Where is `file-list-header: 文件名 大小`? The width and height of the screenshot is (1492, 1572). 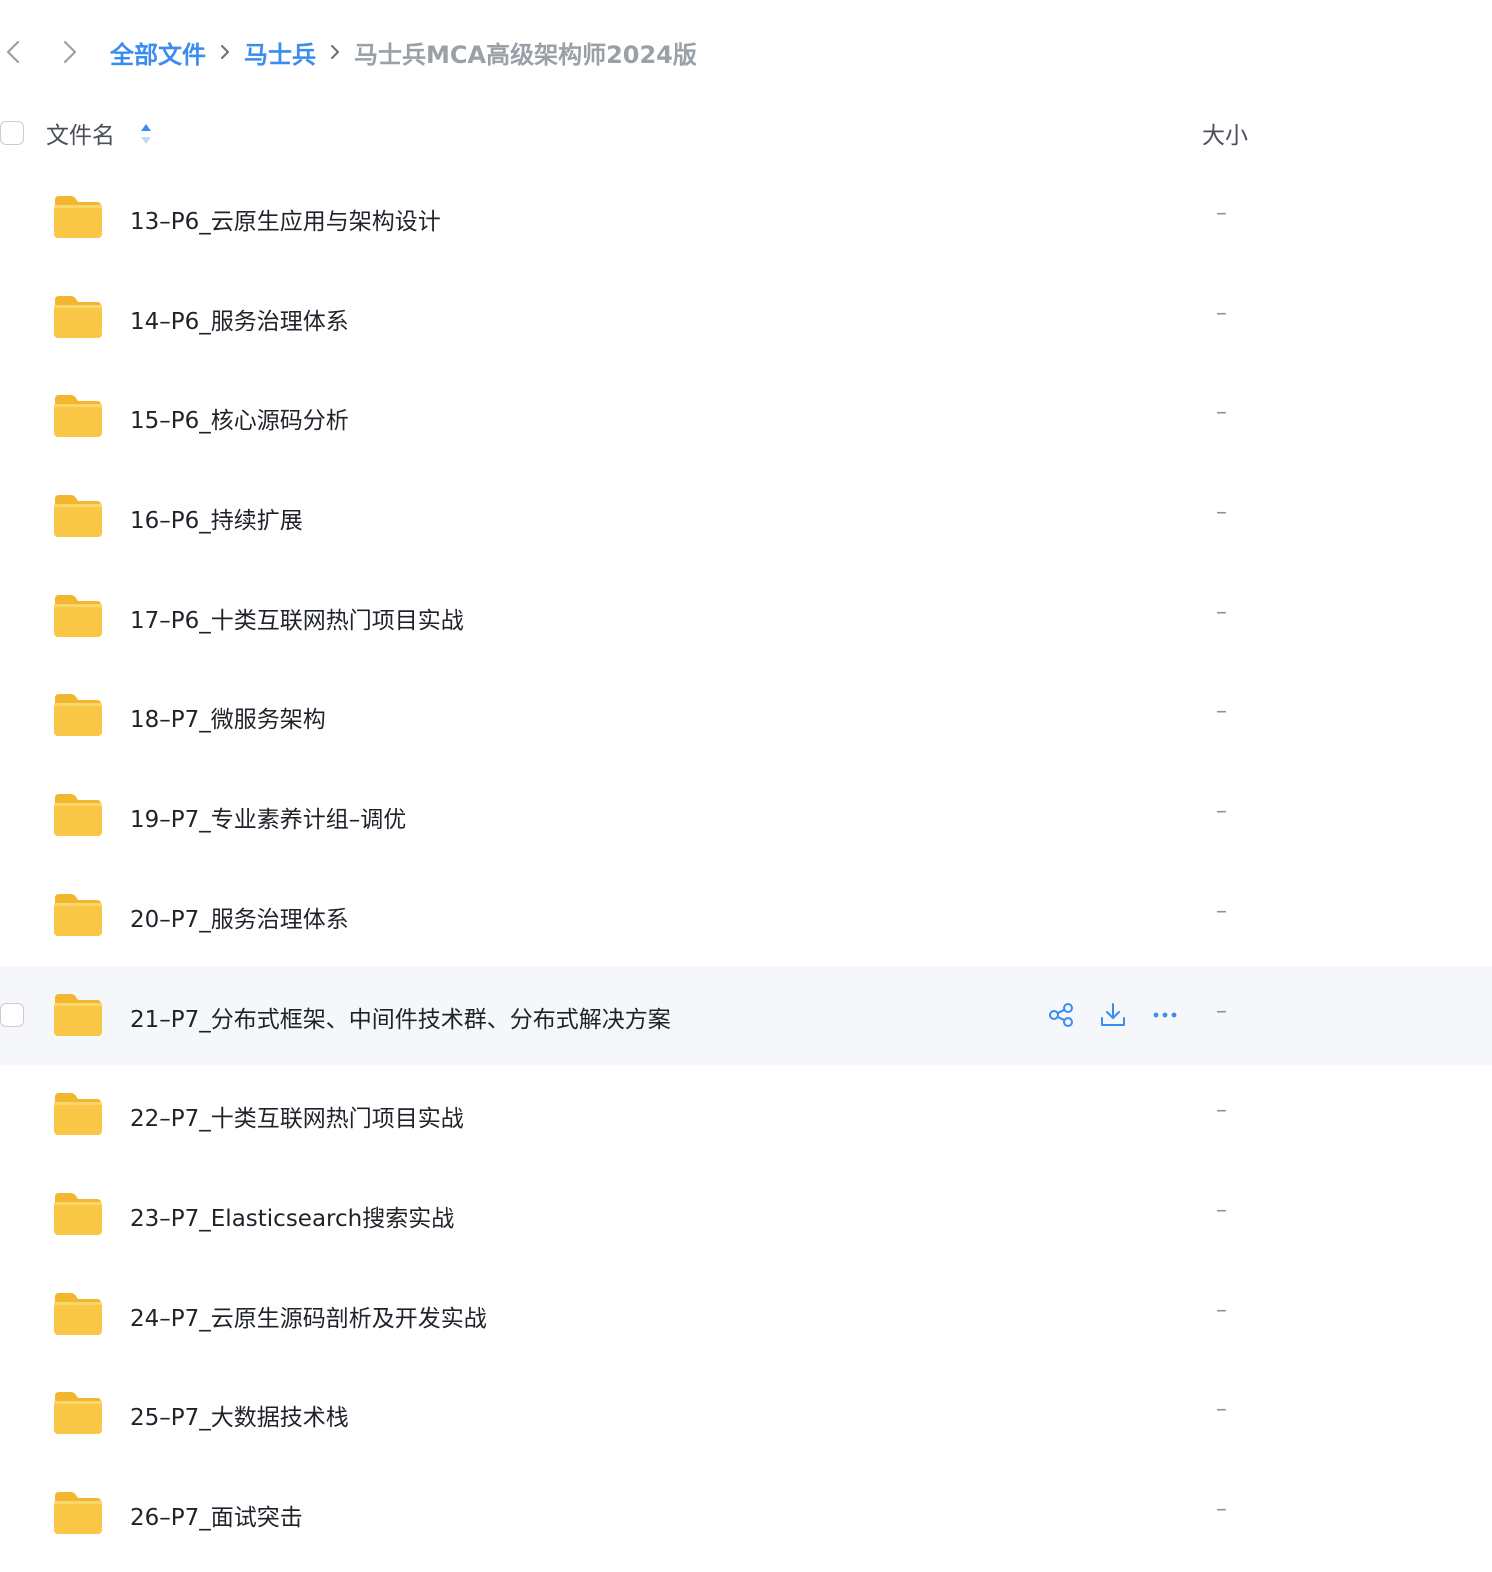 file-list-header: 文件名 大小 is located at coordinates (746, 133).